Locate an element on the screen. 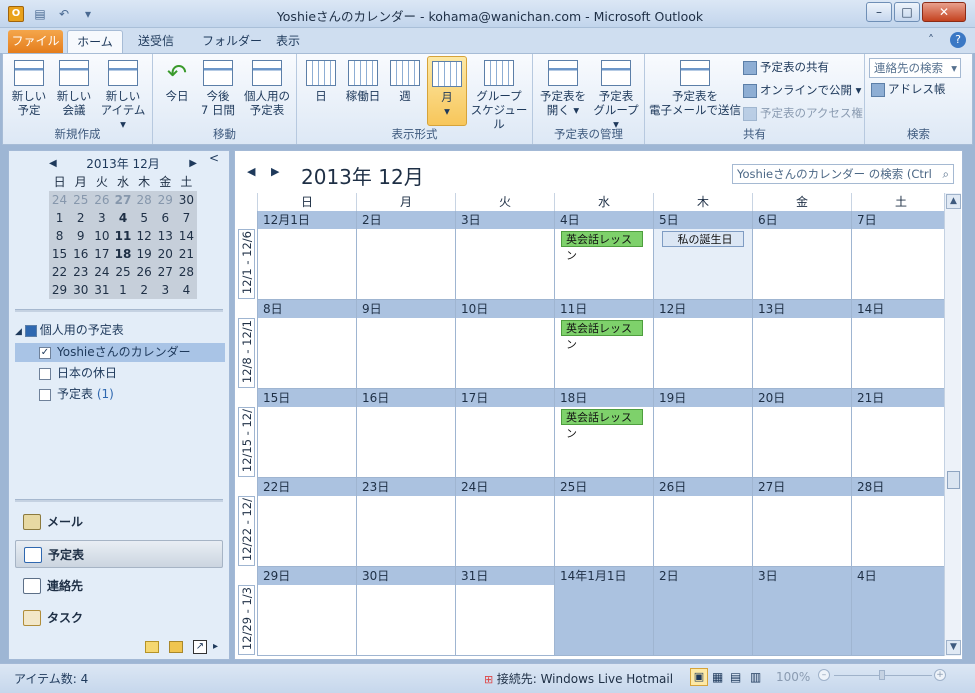 The height and width of the screenshot is (693, 975). day-cell: 4日 英会話レッスン is located at coordinates (603, 255).